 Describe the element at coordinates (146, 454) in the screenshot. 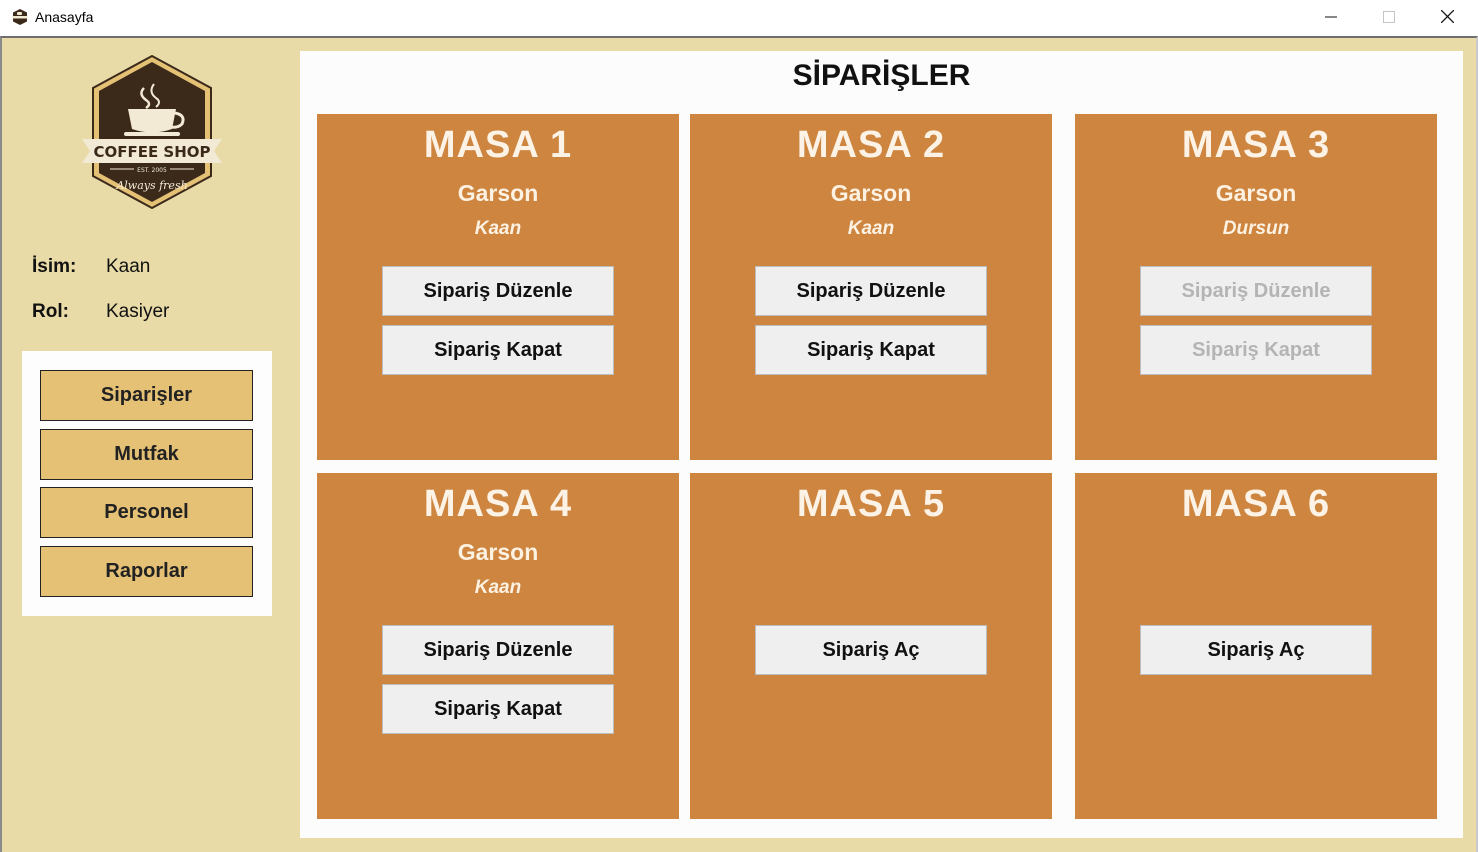

I see `nav-button-mutfak: Mutfak` at that location.